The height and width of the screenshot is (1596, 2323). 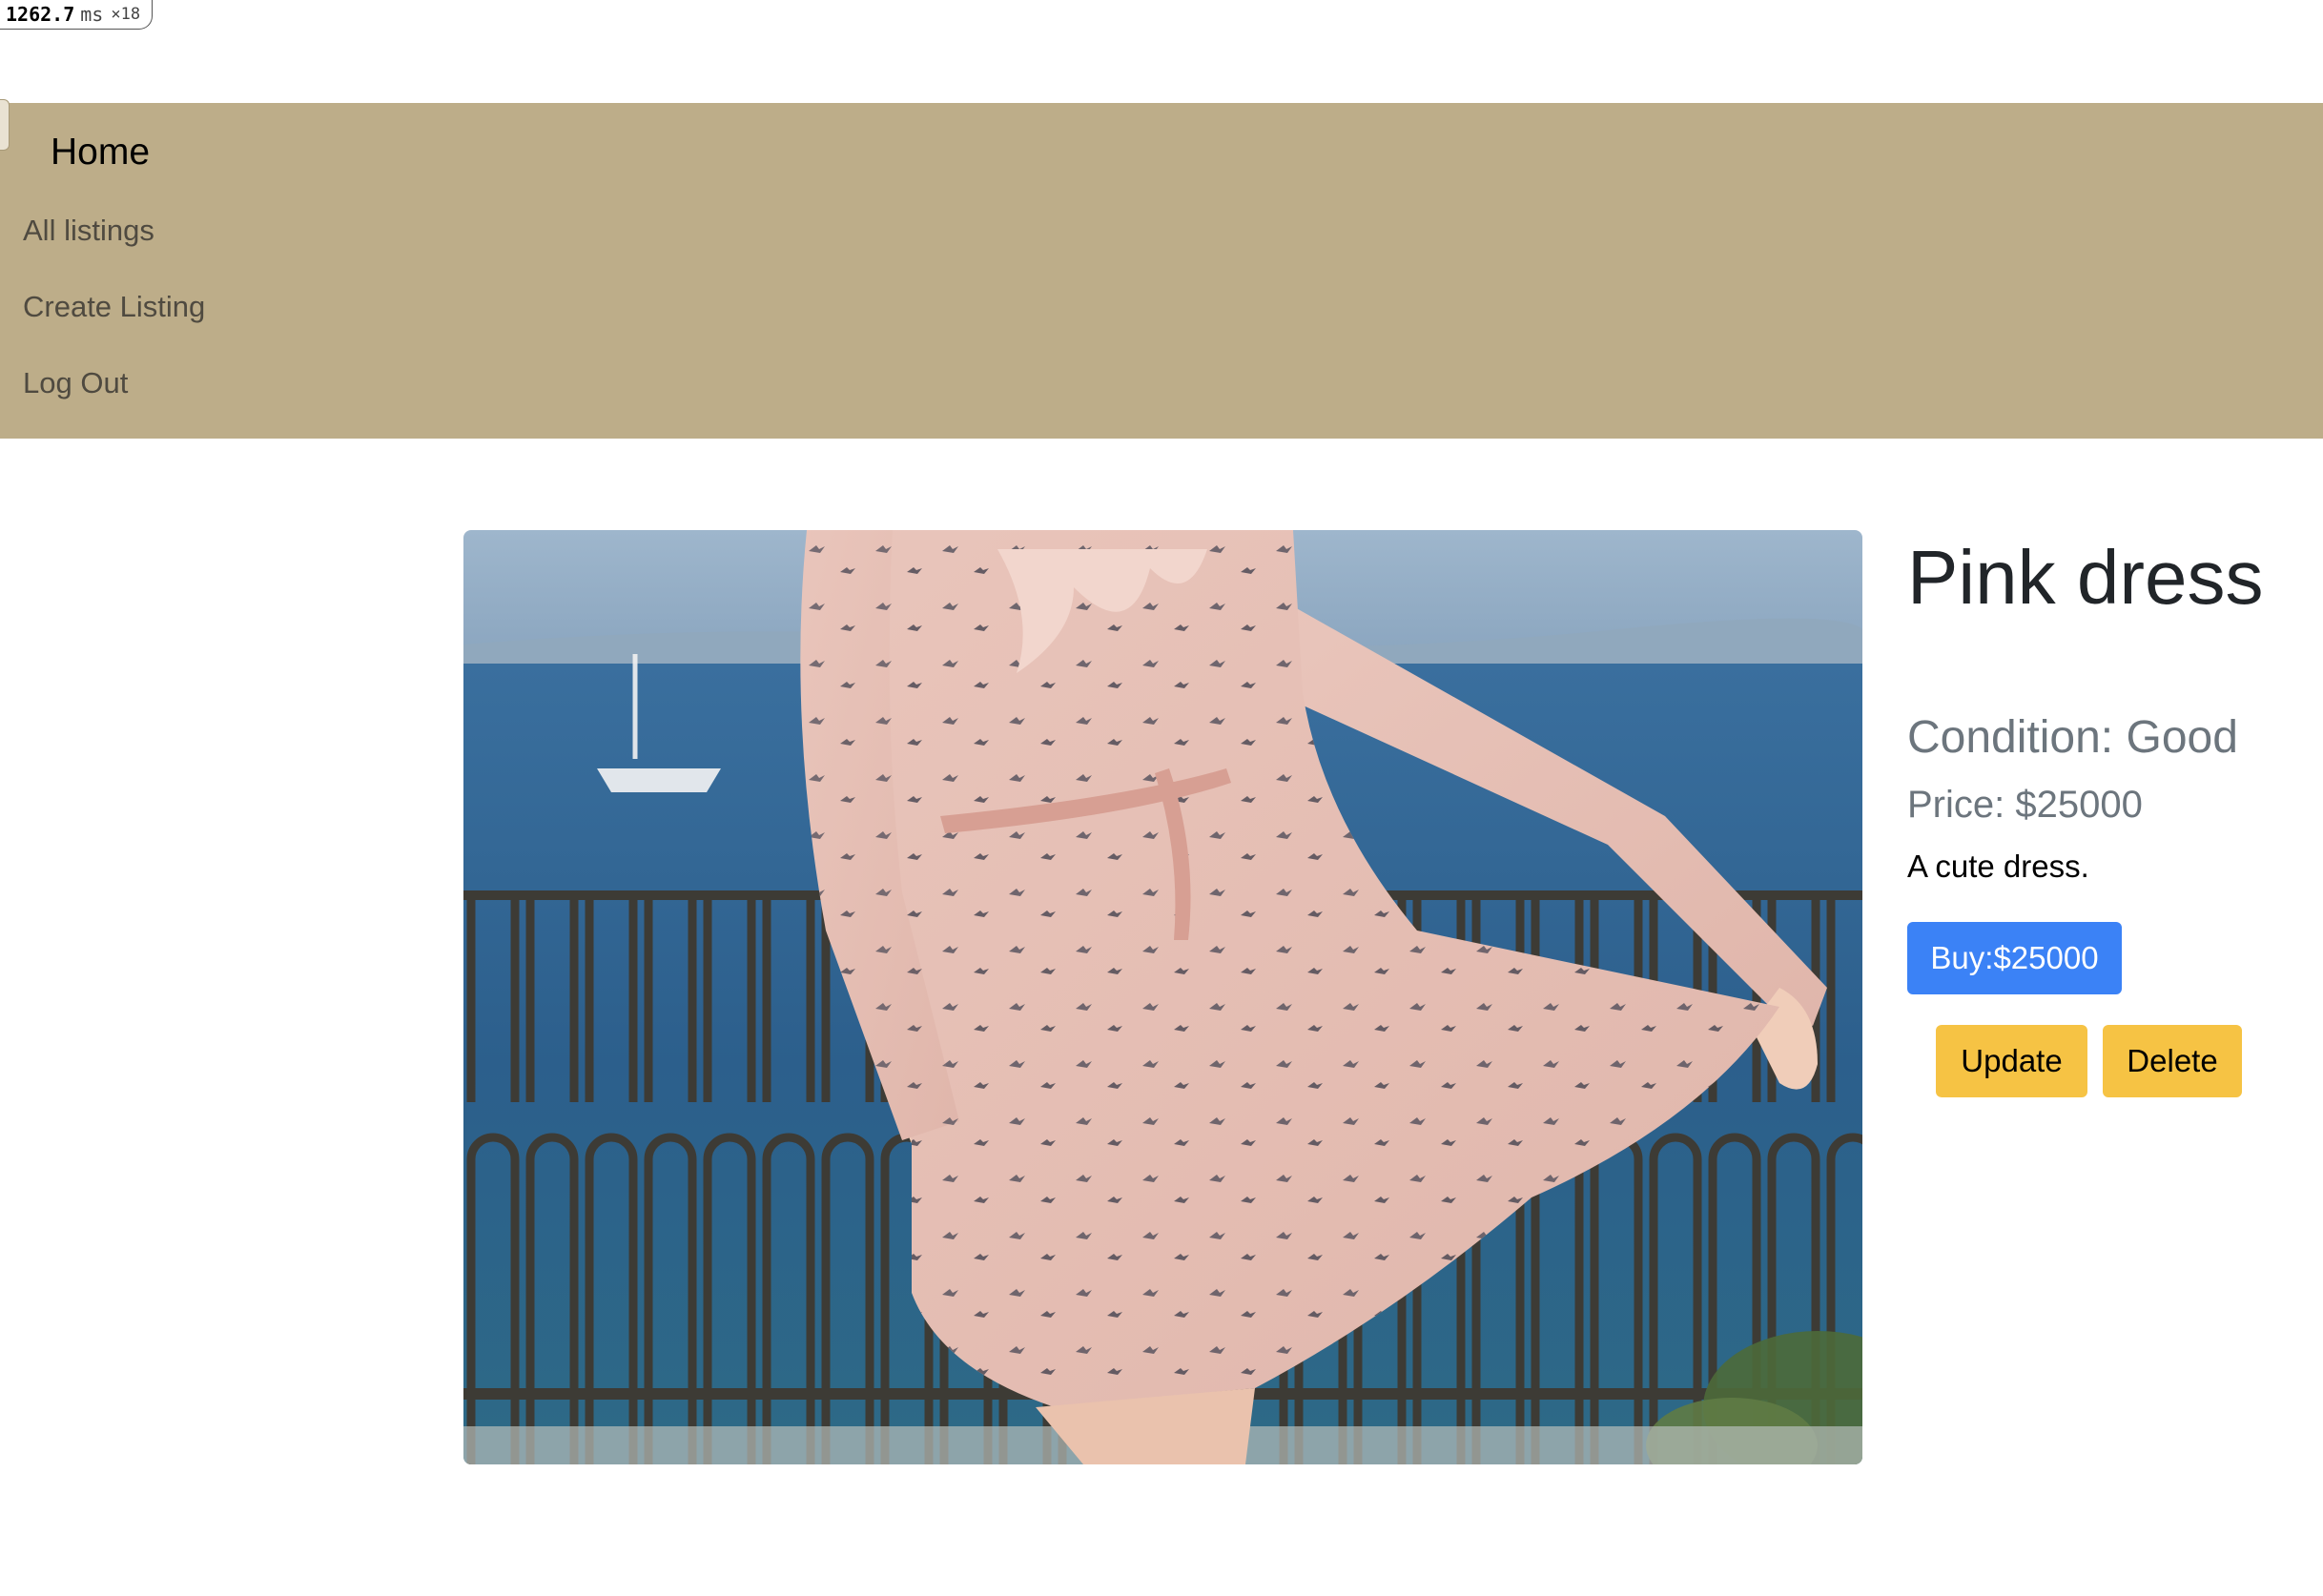 What do you see at coordinates (75, 383) in the screenshot?
I see `nav-link-log-out: Log Out` at bounding box center [75, 383].